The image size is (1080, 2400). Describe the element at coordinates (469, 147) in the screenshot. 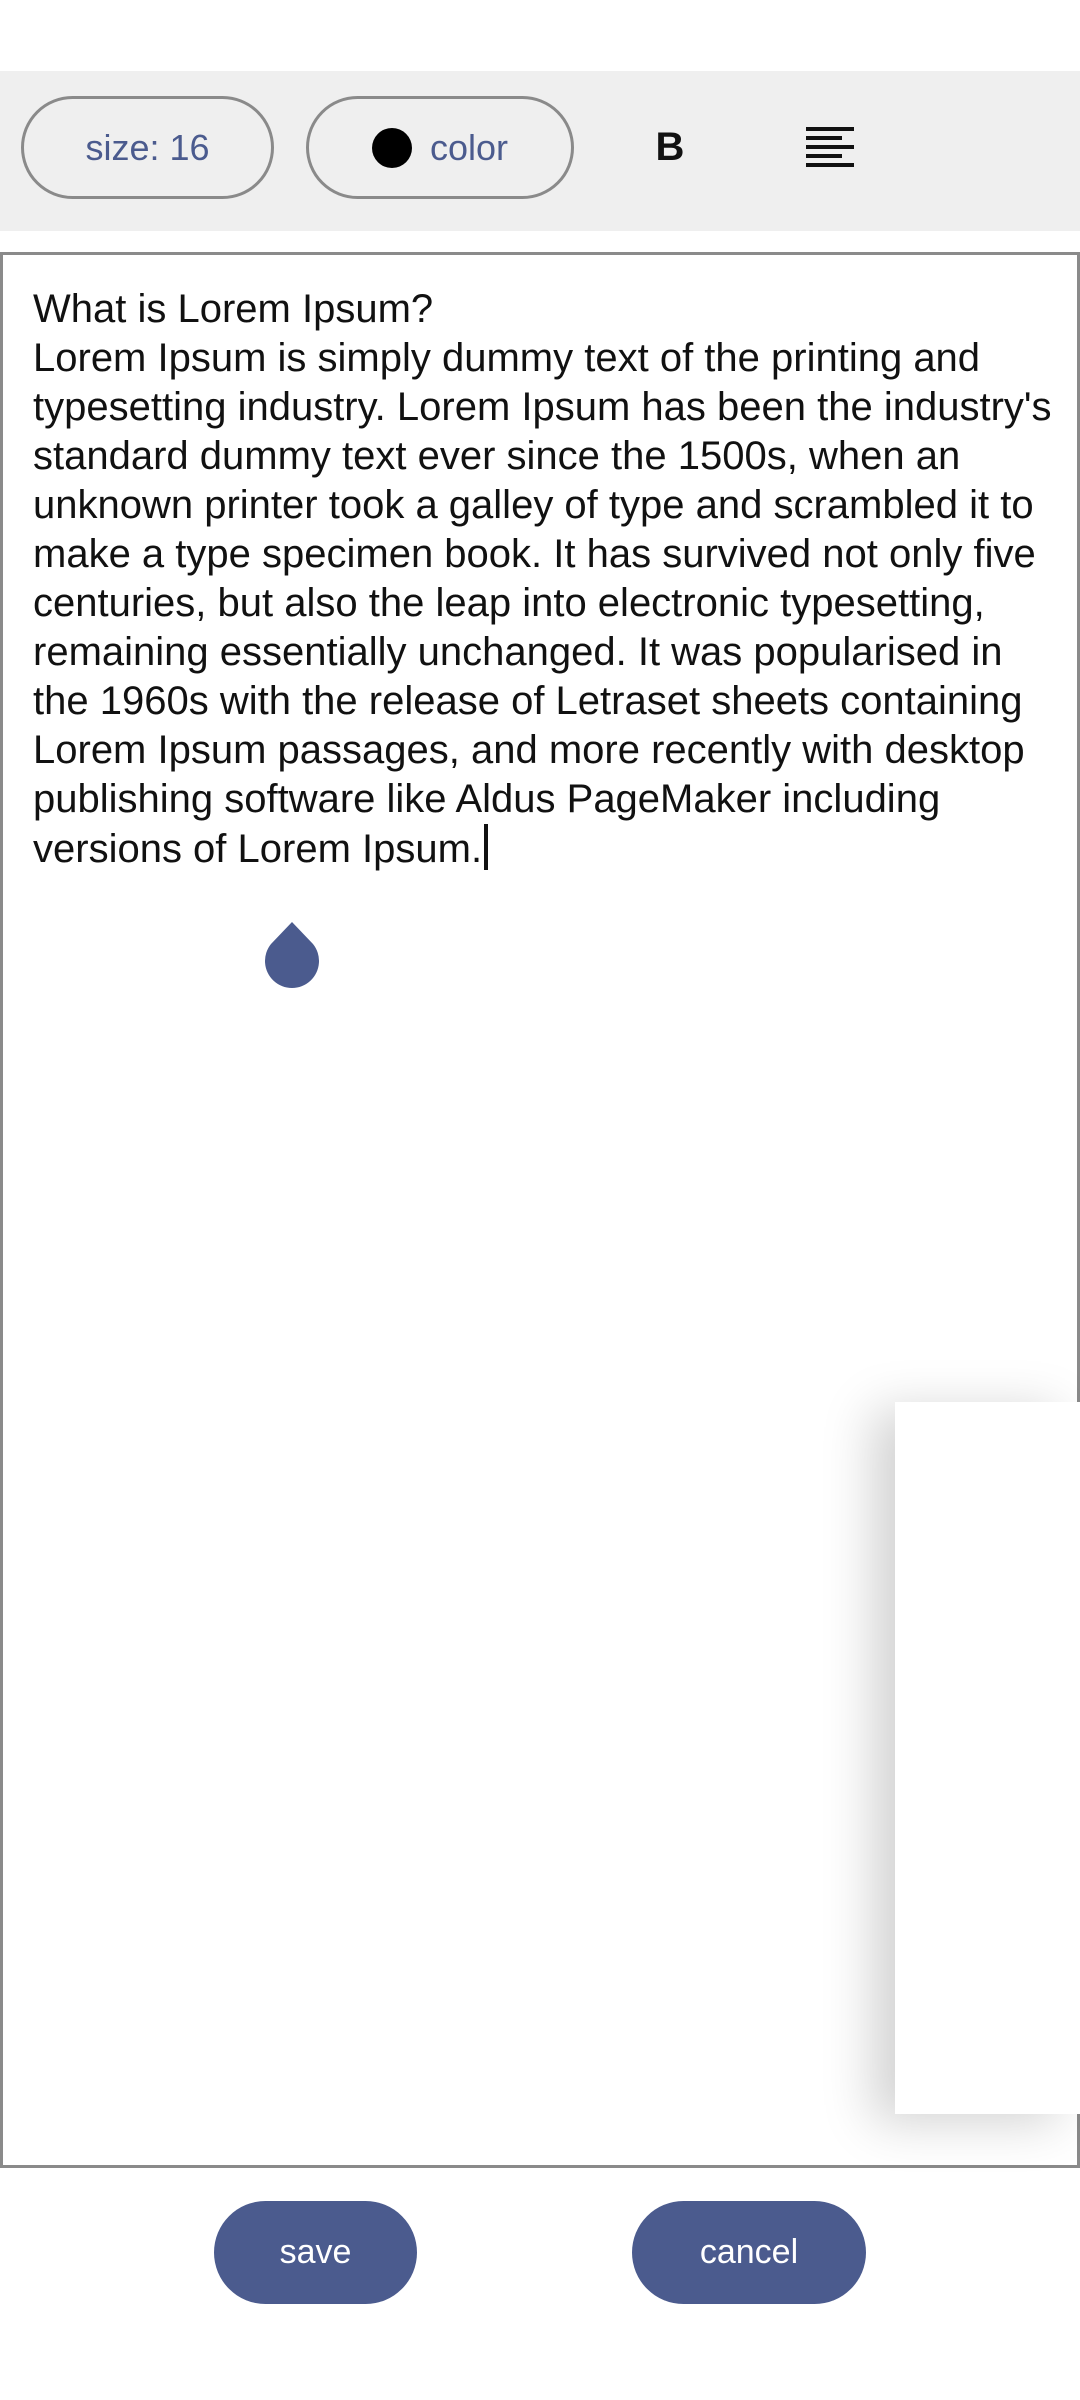

I see `text-color-label: color` at that location.